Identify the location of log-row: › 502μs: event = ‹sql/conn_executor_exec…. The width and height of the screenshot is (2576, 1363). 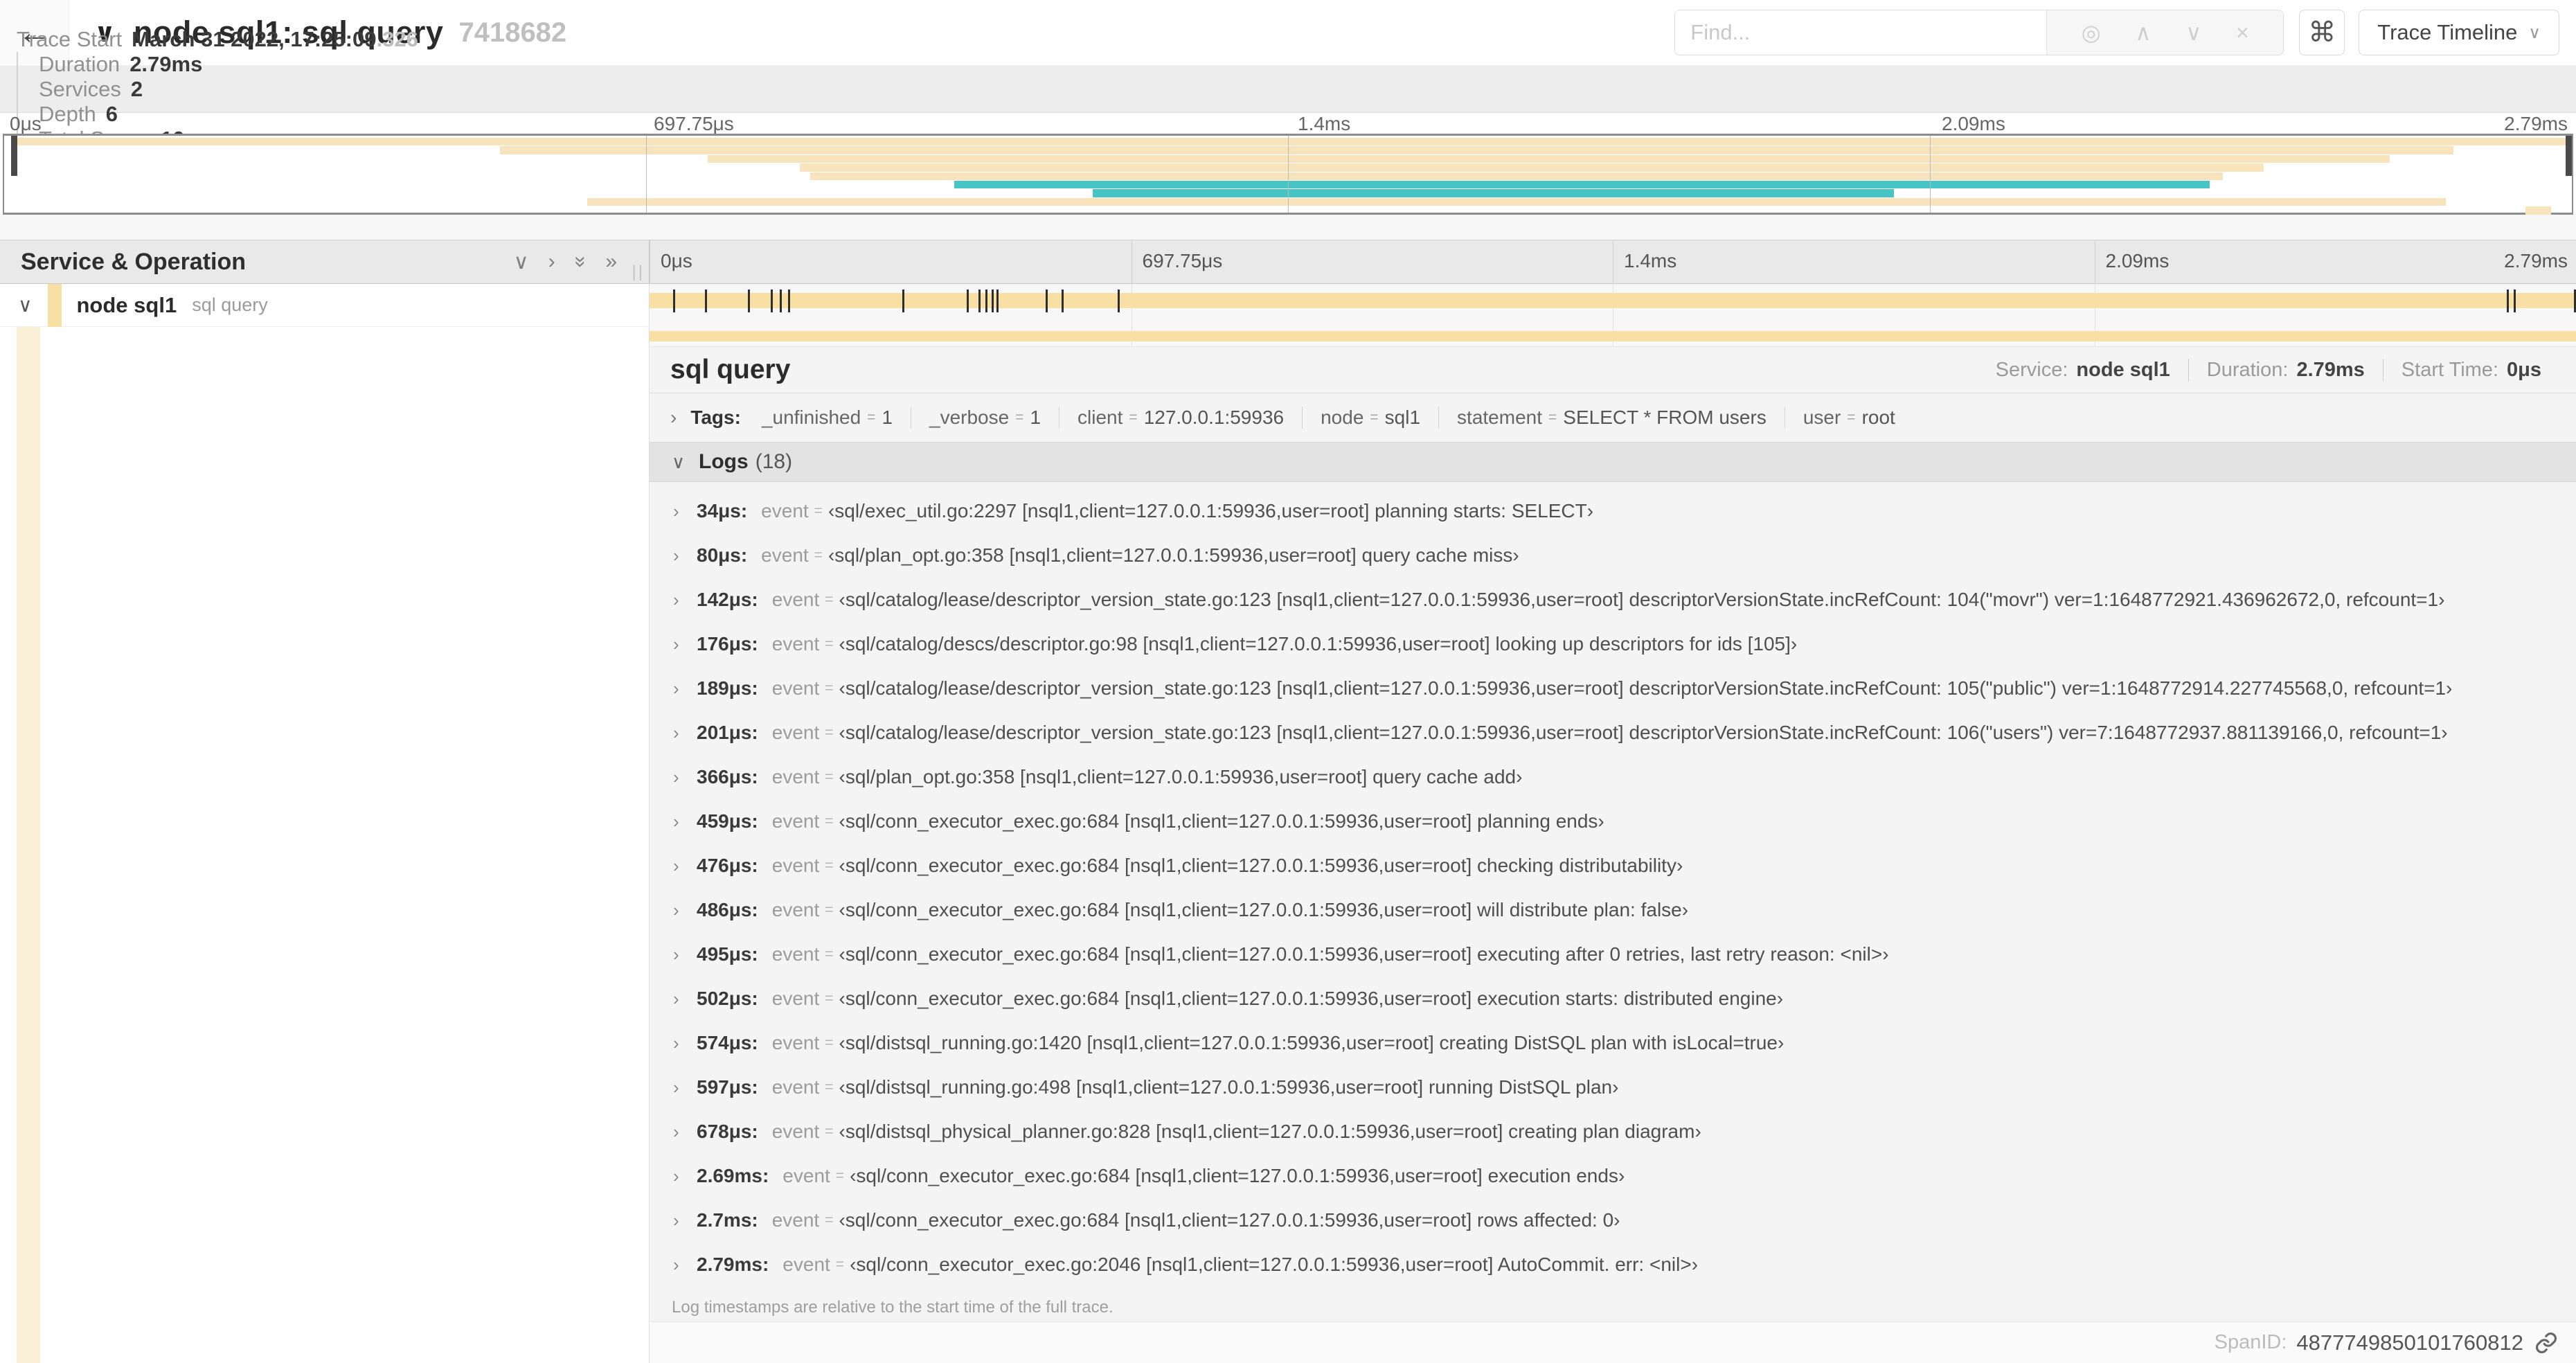
(1613, 999).